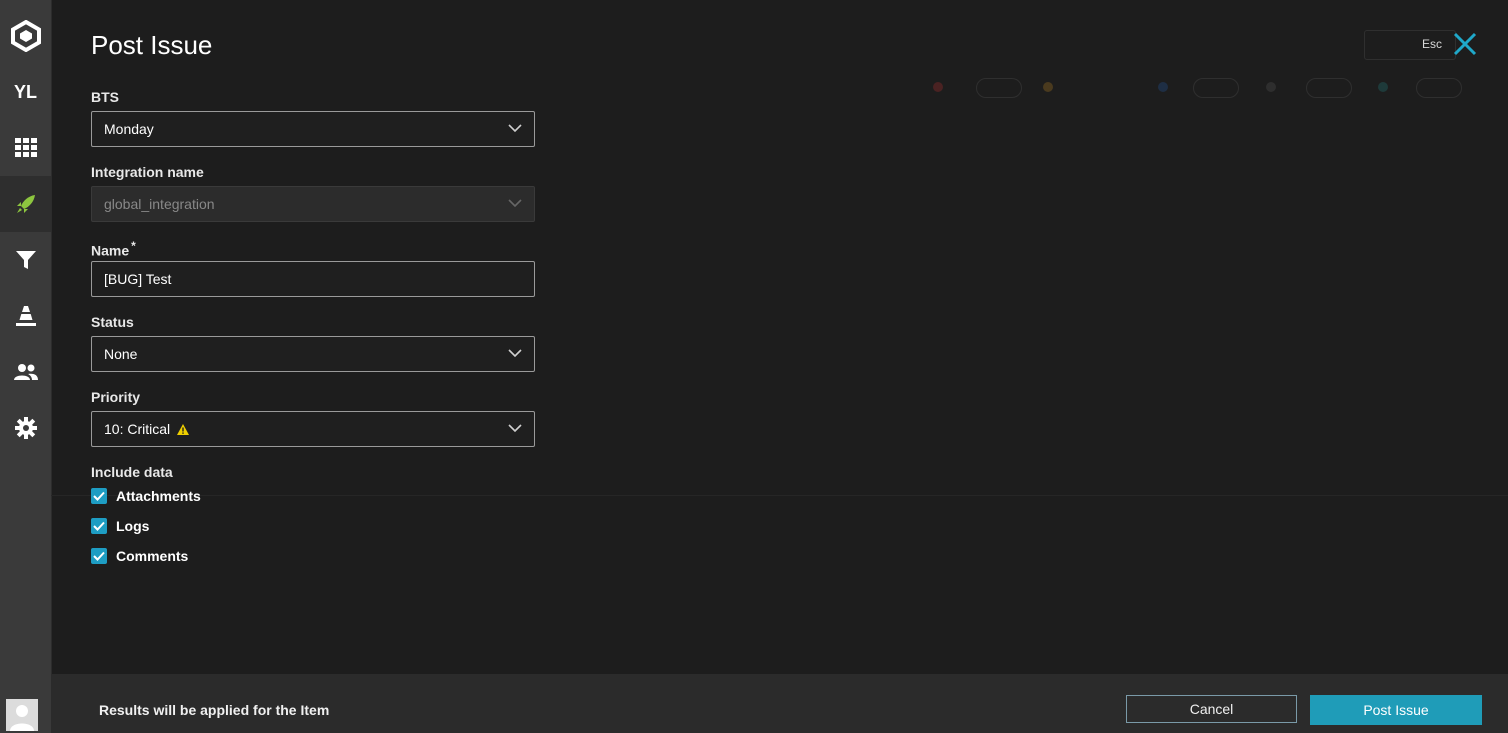 This screenshot has width=1508, height=733. Describe the element at coordinates (183, 429) in the screenshot. I see `warning-triangle-icon` at that location.